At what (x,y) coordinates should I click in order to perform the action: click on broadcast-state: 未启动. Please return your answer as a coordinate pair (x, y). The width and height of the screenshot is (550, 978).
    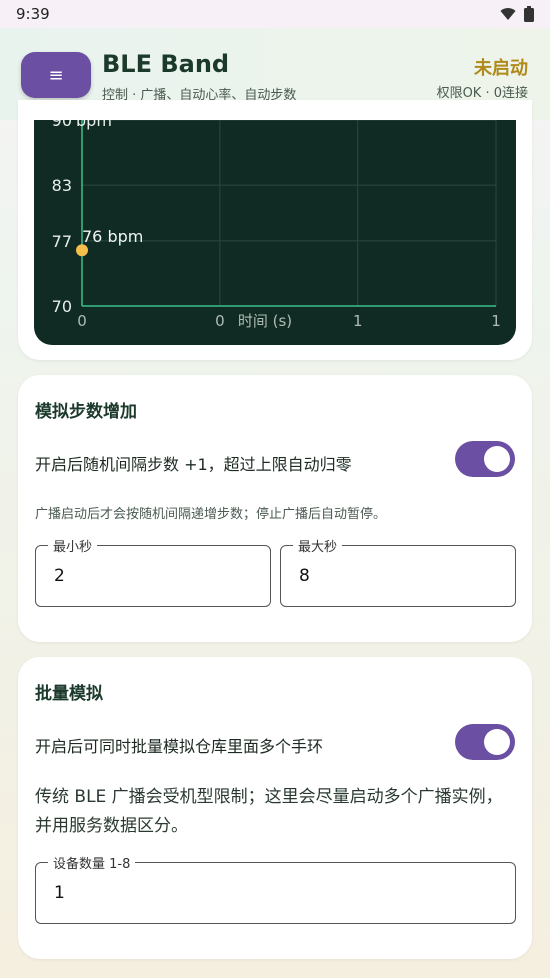
    Looking at the image, I should click on (501, 68).